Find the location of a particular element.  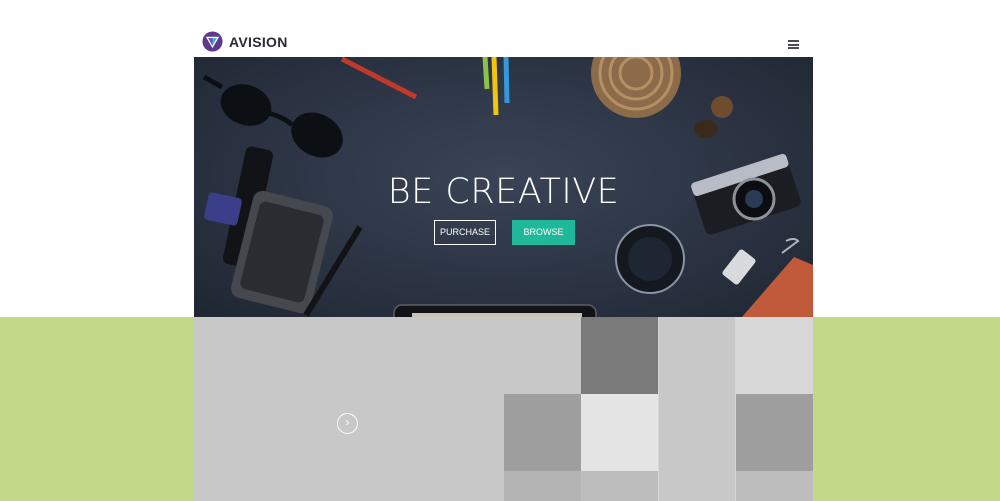

purchase-button: PURCHASE is located at coordinates (465, 232).